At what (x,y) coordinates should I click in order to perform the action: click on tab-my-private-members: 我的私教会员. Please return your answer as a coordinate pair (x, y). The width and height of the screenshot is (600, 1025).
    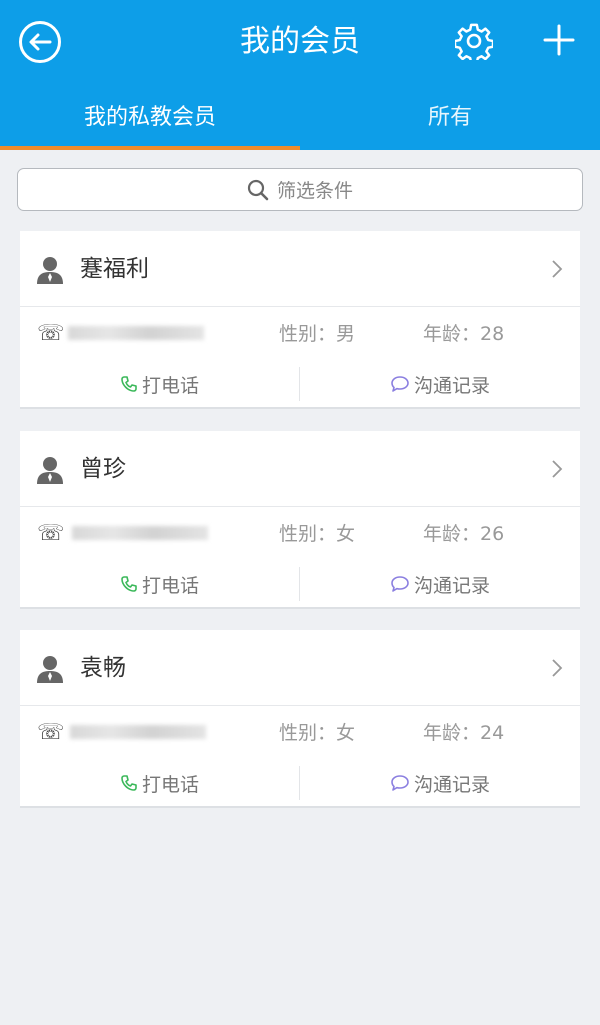
    Looking at the image, I should click on (150, 123).